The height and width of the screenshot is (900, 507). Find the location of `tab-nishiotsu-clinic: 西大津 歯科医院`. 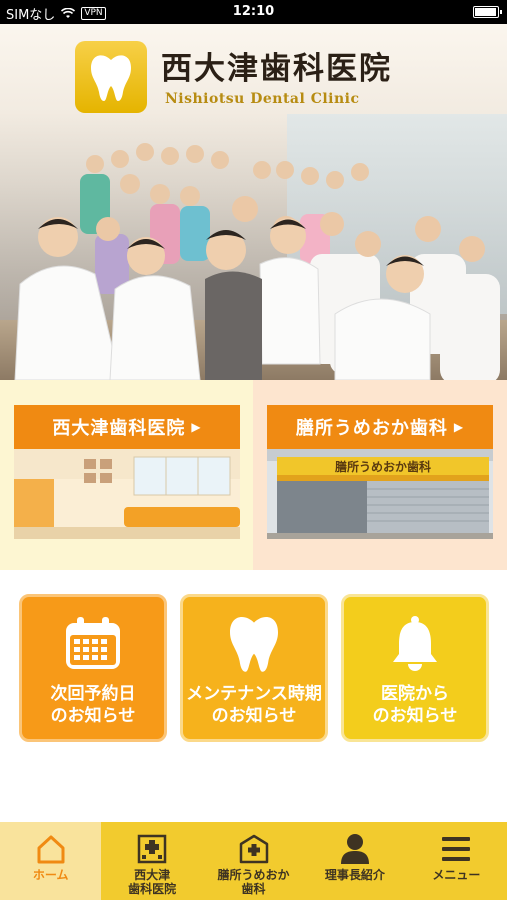

tab-nishiotsu-clinic: 西大津 歯科医院 is located at coordinates (151, 861).